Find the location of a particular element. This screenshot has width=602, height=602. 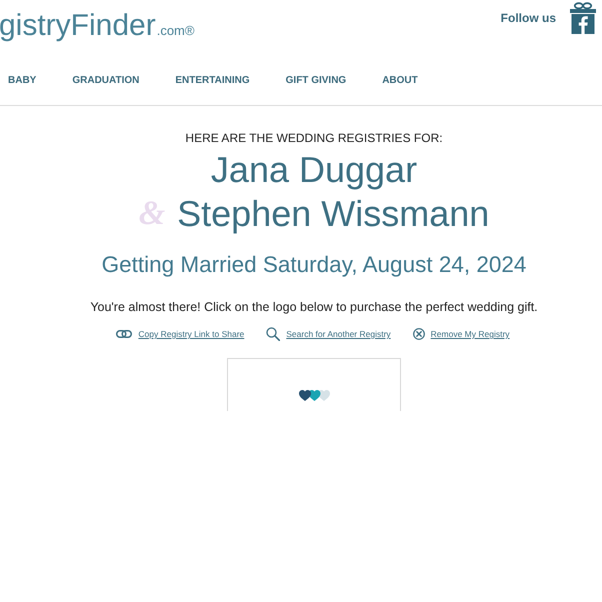

registry-action-link: Copy Registry Link to Share is located at coordinates (191, 334).